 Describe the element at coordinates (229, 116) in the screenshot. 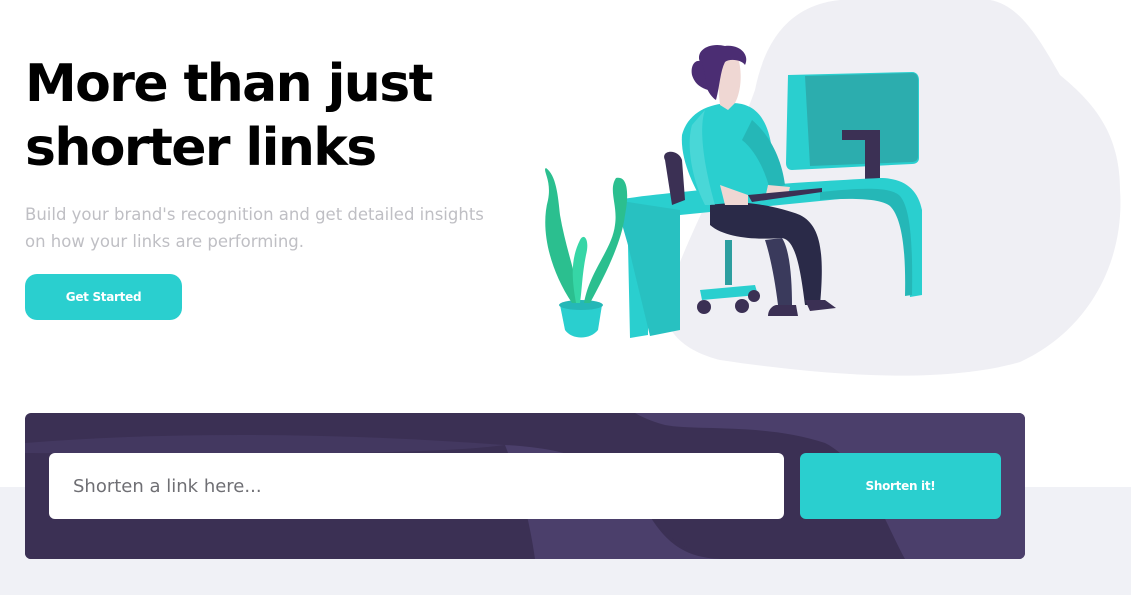

I see `hero-title: More than just shorter links` at that location.